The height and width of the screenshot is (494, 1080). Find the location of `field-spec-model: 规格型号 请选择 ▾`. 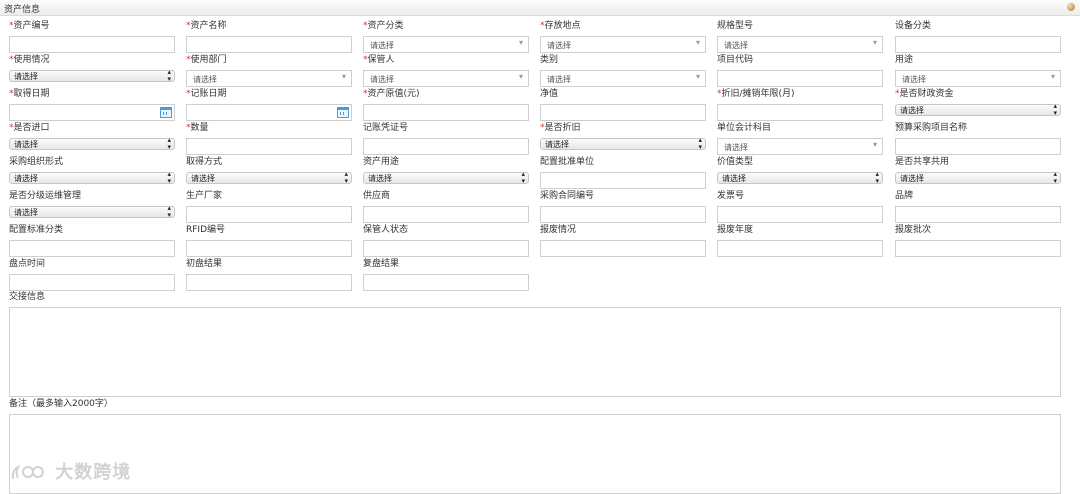

field-spec-model: 规格型号 请选择 ▾ is located at coordinates (800, 36).